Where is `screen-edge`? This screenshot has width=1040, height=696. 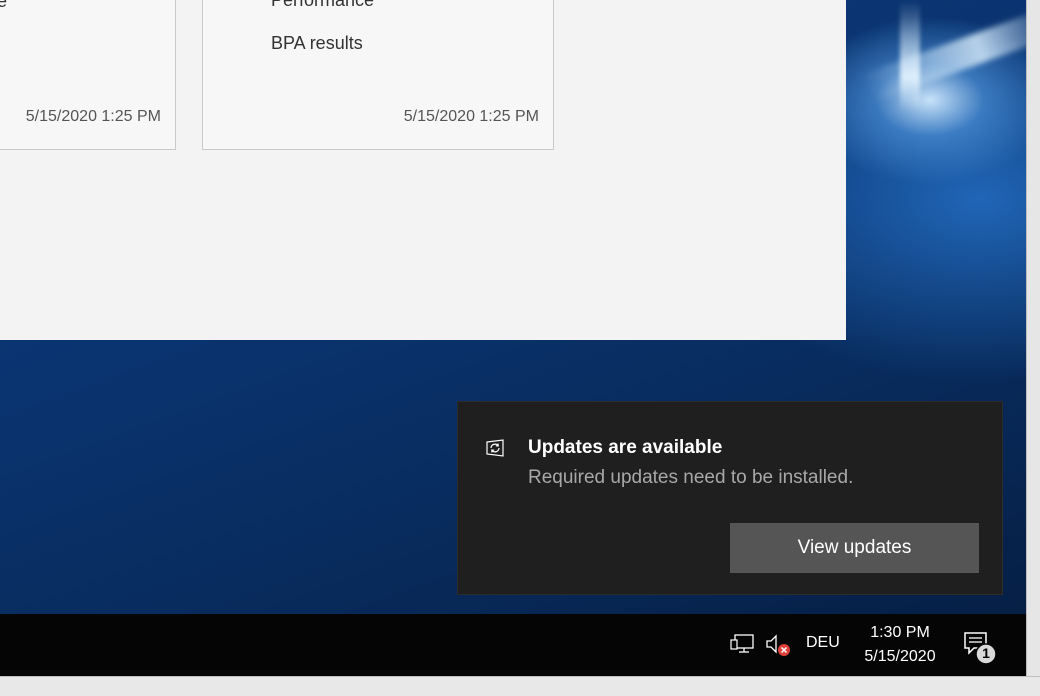
screen-edge is located at coordinates (520, 686).